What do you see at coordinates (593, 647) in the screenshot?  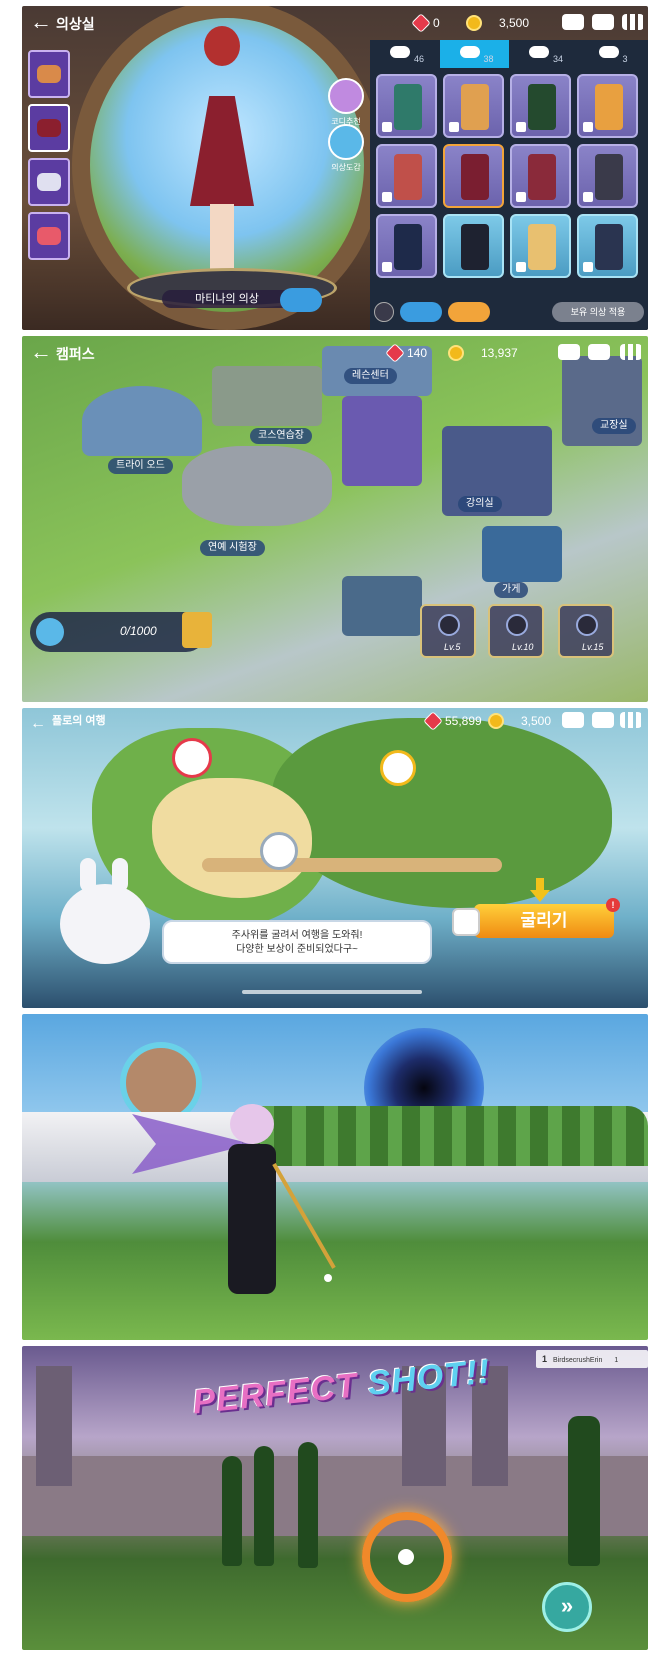 I see `level-label: Lv.15` at bounding box center [593, 647].